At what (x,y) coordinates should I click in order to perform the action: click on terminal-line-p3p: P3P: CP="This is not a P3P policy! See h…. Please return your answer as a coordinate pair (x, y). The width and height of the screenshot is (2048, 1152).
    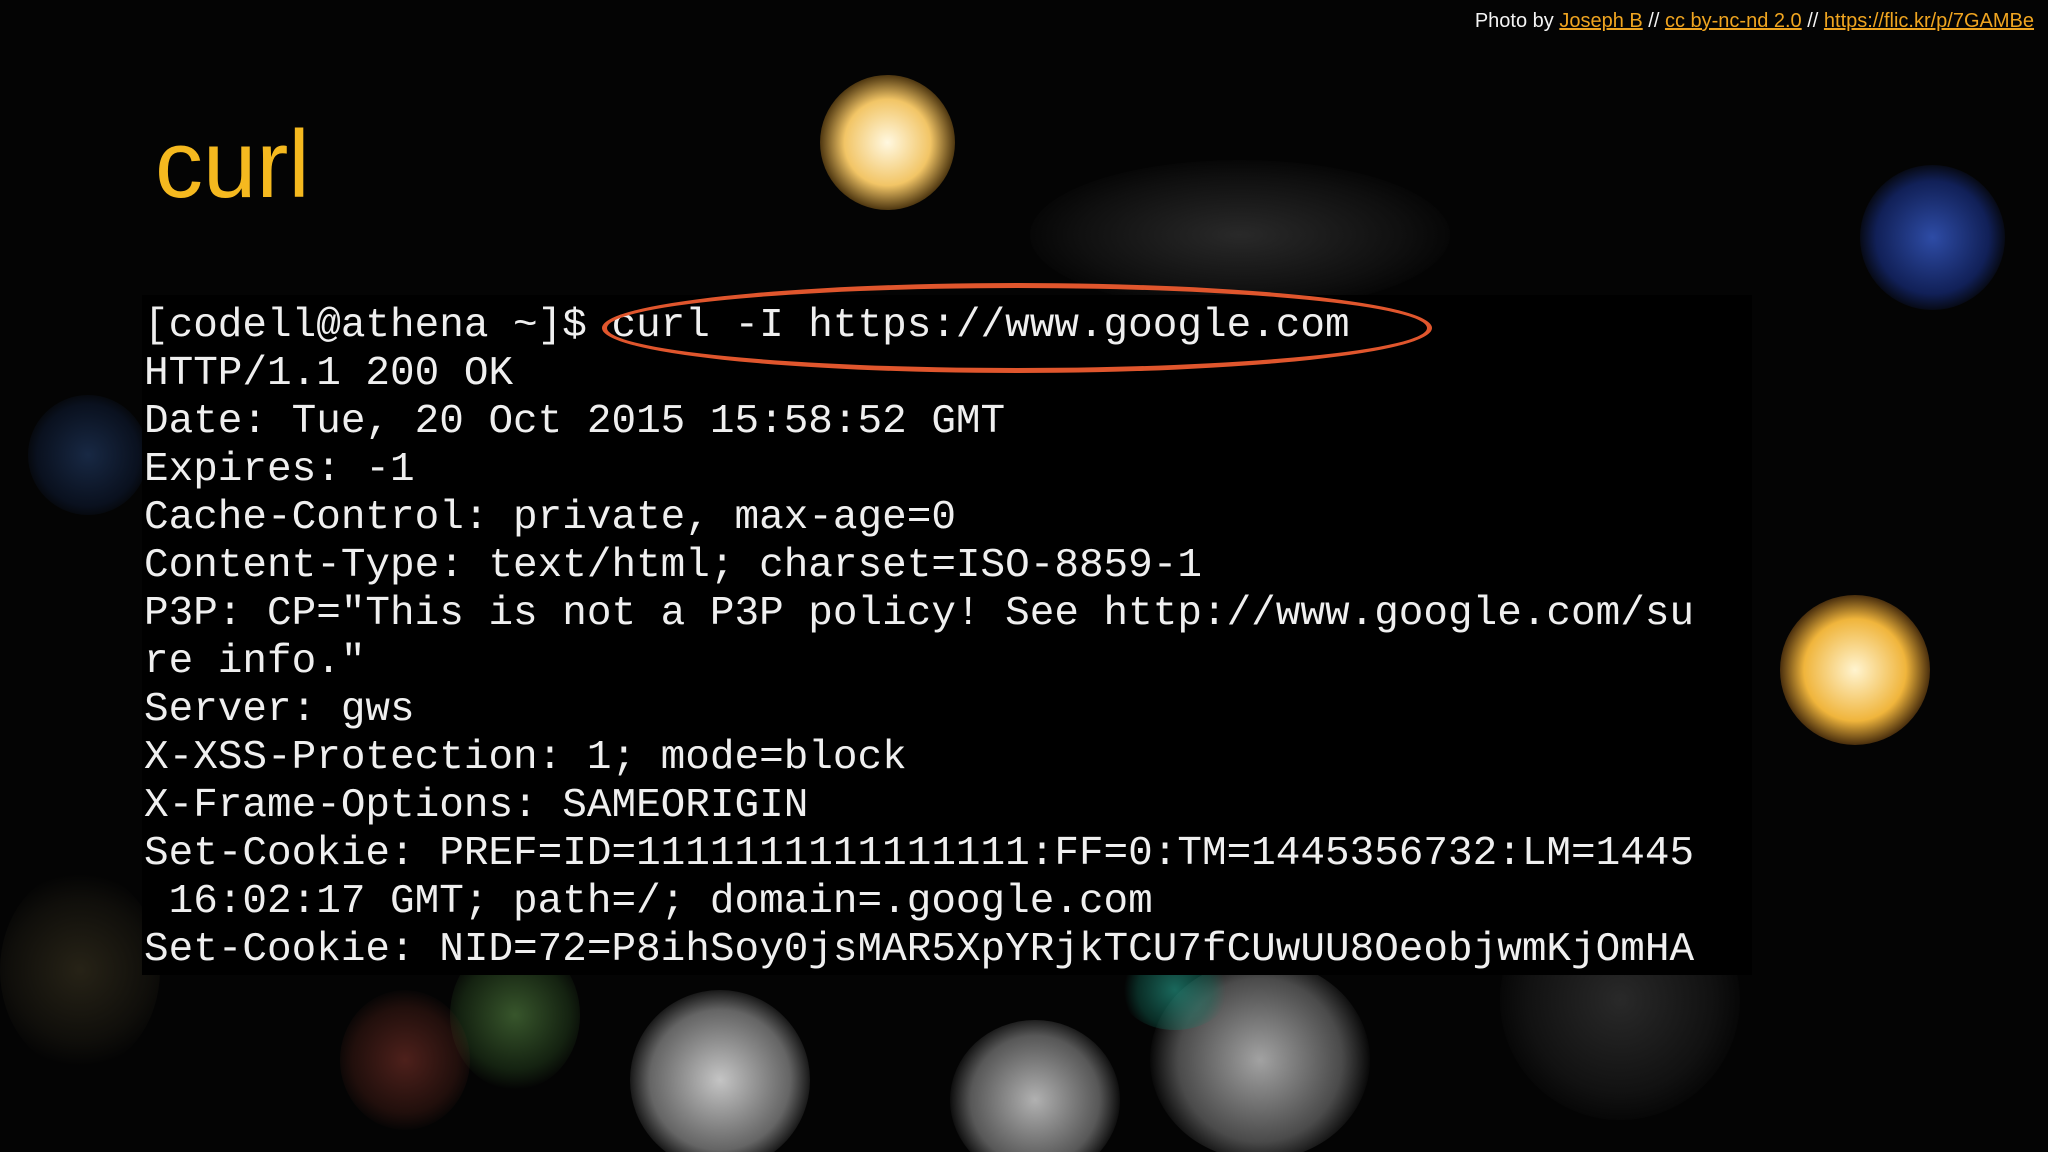
    Looking at the image, I should click on (919, 614).